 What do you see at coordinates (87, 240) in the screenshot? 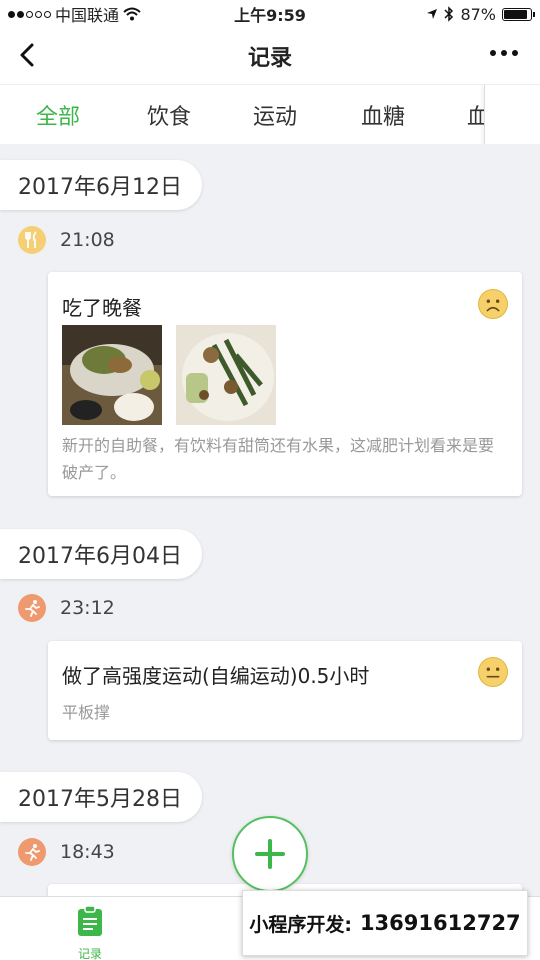
I see `entry-time: 21:08` at bounding box center [87, 240].